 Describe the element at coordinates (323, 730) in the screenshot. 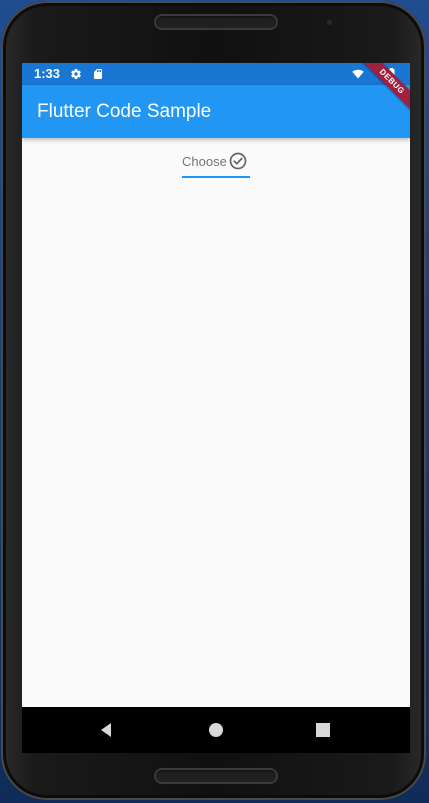

I see `recents-icon` at that location.